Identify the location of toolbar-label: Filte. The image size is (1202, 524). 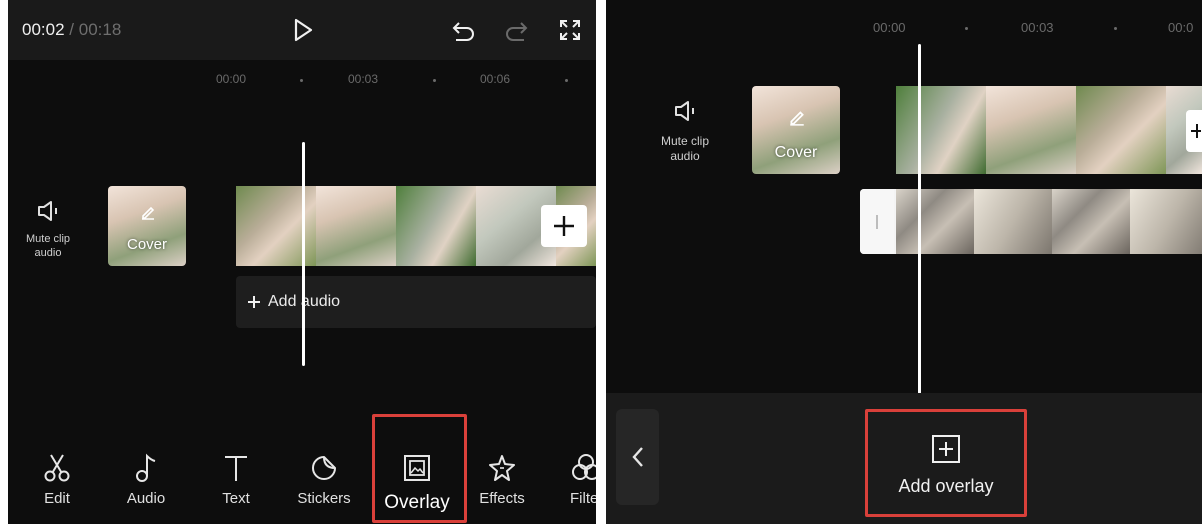
(583, 498).